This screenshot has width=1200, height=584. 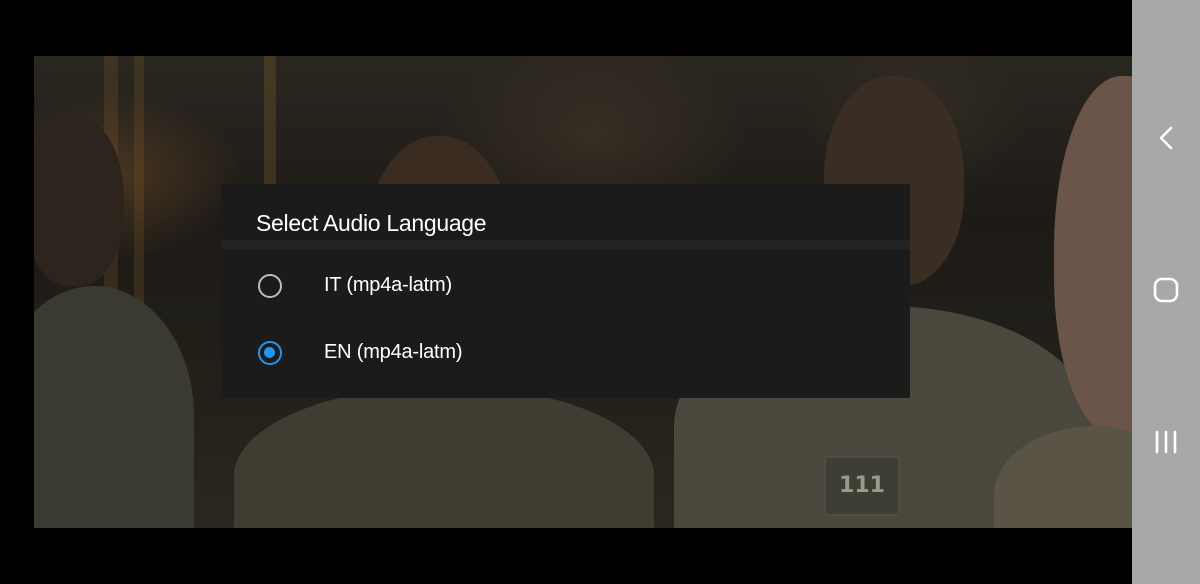 I want to click on soldier-left-body, so click(x=114, y=407).